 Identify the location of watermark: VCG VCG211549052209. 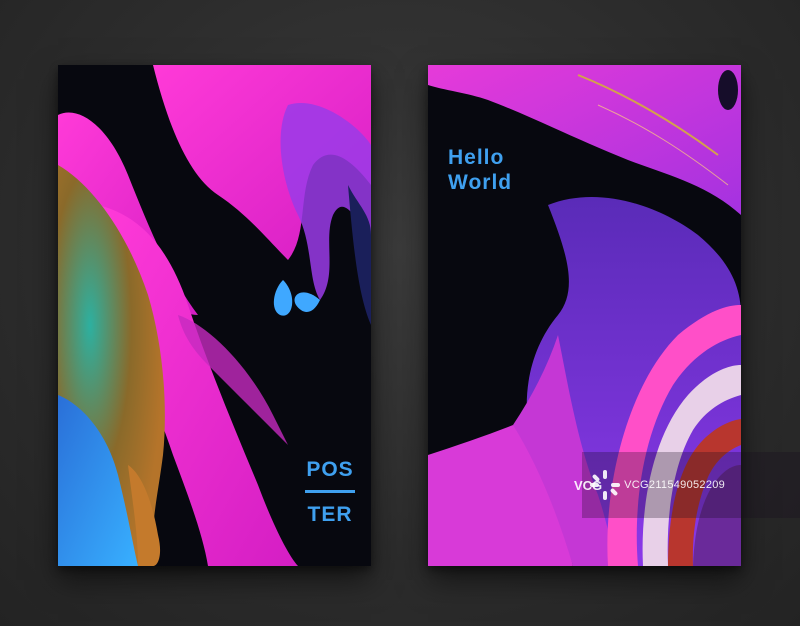
(687, 485).